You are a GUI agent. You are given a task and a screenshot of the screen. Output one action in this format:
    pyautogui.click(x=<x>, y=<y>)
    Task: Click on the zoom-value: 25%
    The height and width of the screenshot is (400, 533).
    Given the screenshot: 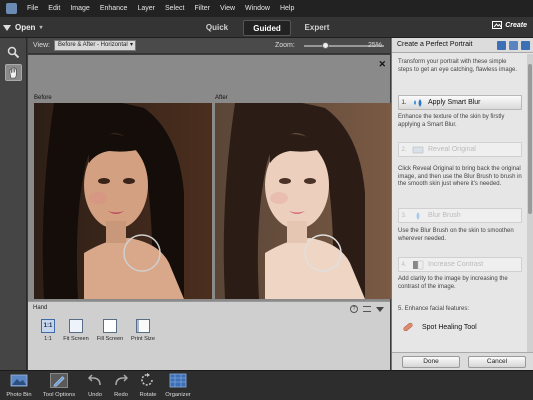 What is the action you would take?
    pyautogui.click(x=374, y=45)
    